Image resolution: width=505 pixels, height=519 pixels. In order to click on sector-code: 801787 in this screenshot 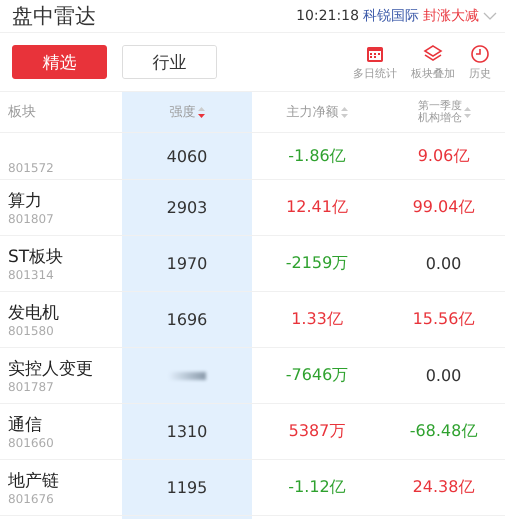, I will do `click(31, 387)`.